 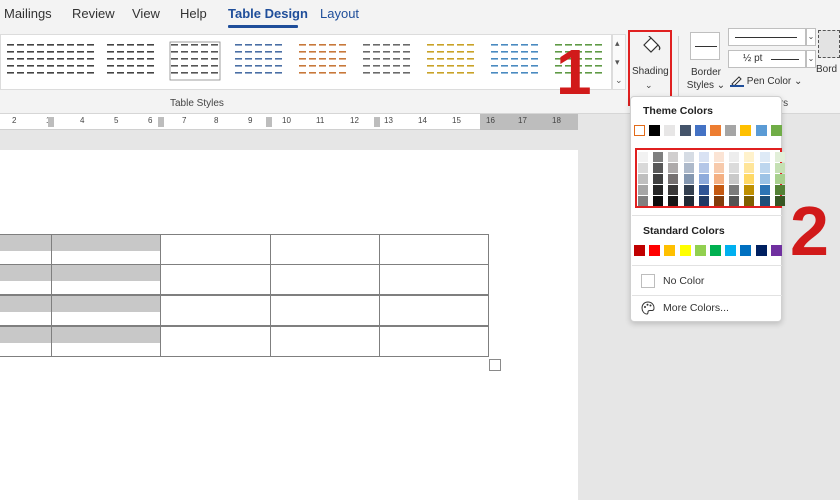 I want to click on tab-table-design: Table Design, so click(x=268, y=13).